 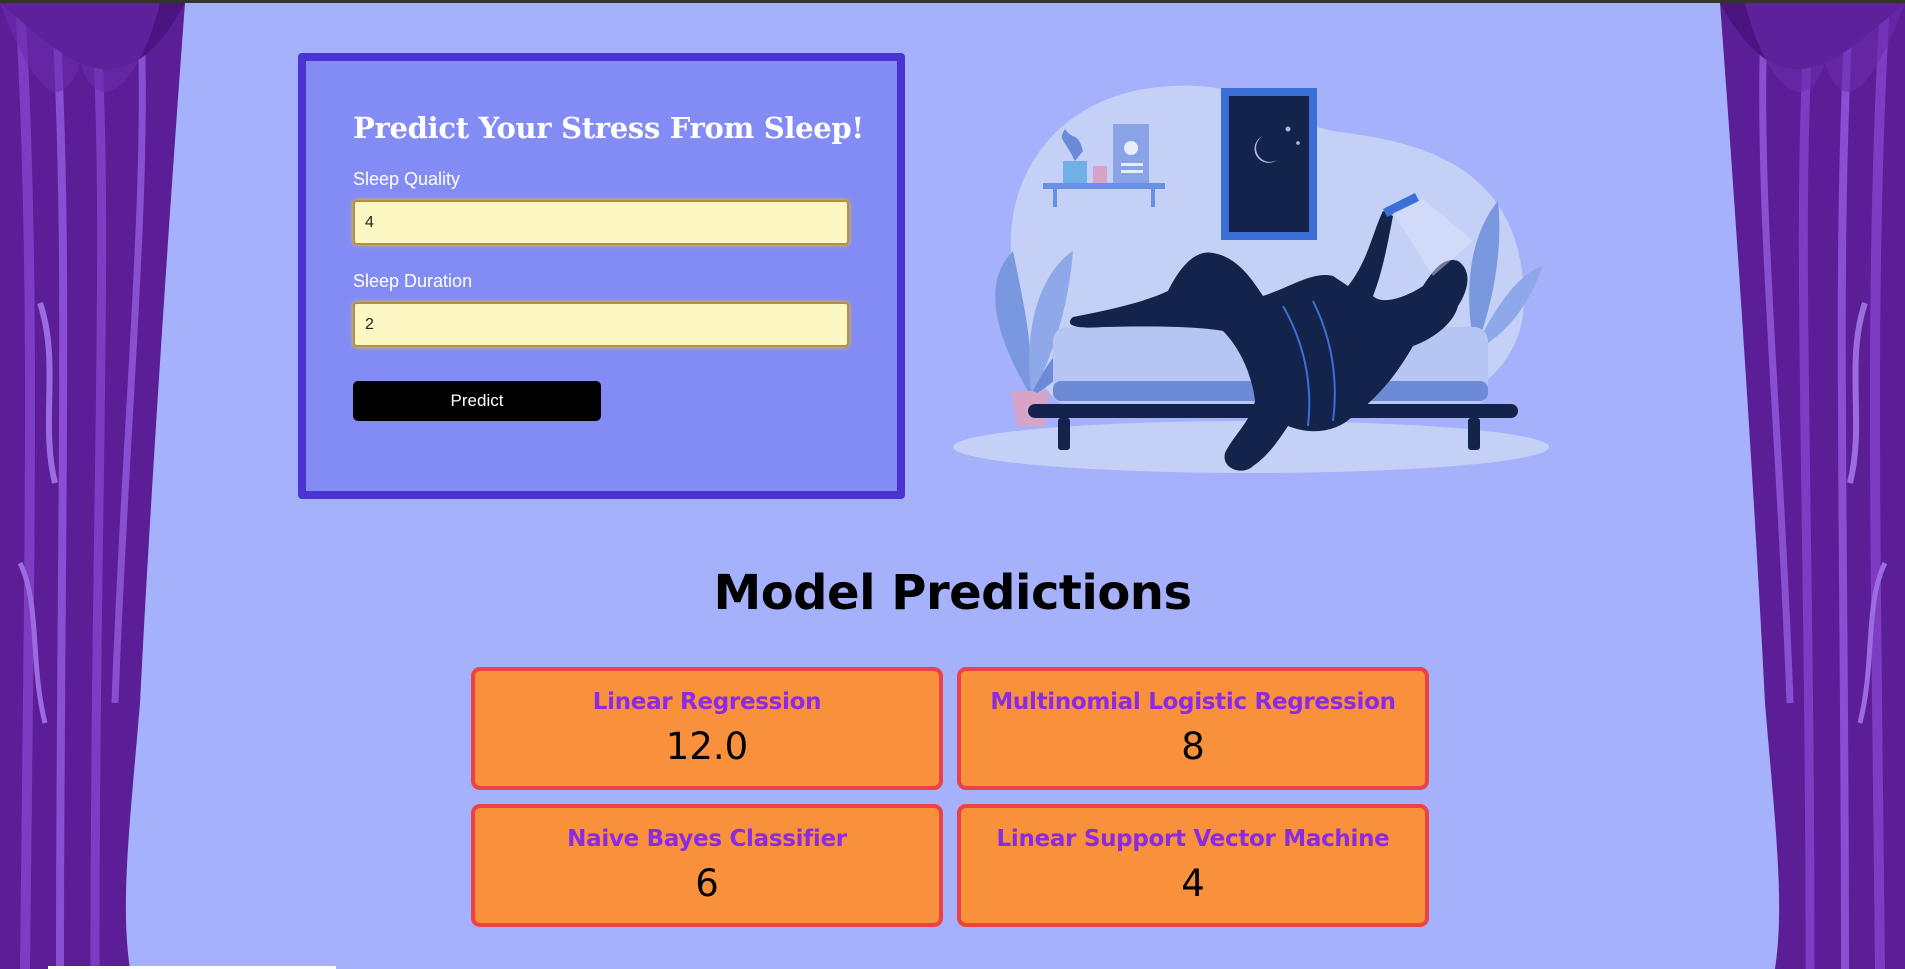 I want to click on prediction-card-linear-regression: Linear Regression 12.0, so click(x=707, y=728).